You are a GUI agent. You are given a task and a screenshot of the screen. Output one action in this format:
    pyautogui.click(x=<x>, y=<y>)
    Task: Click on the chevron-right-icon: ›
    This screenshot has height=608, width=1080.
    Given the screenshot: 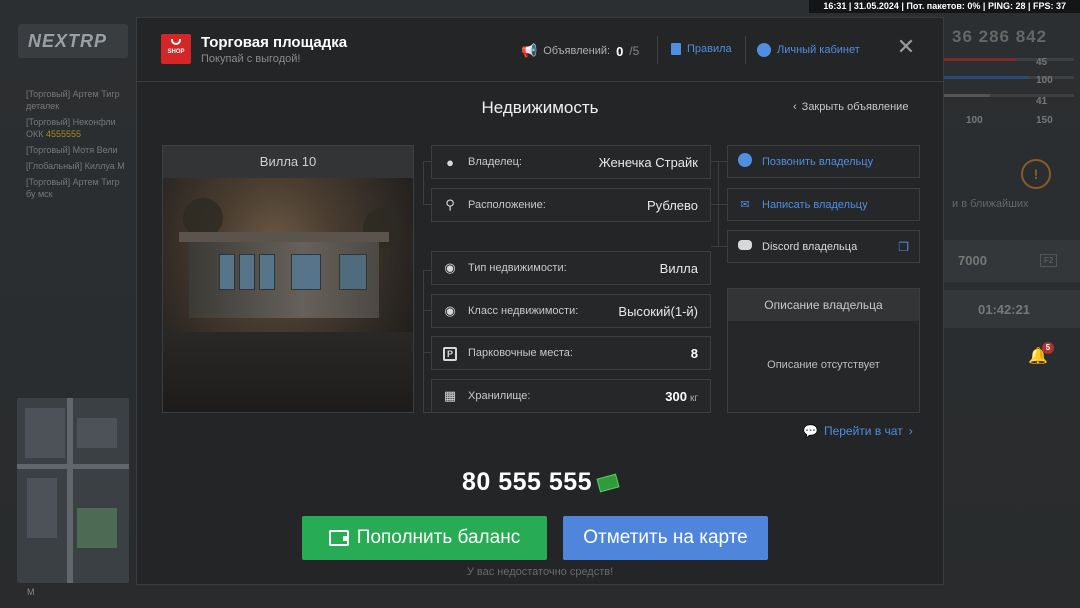 What is the action you would take?
    pyautogui.click(x=910, y=431)
    